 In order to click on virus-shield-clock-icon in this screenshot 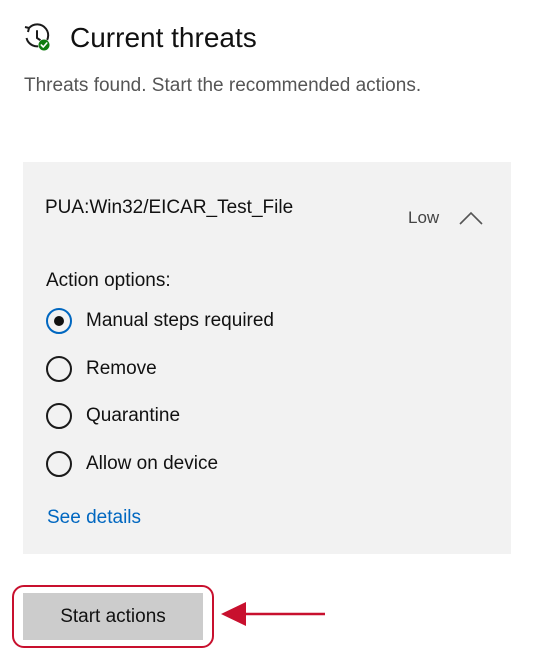, I will do `click(37, 37)`.